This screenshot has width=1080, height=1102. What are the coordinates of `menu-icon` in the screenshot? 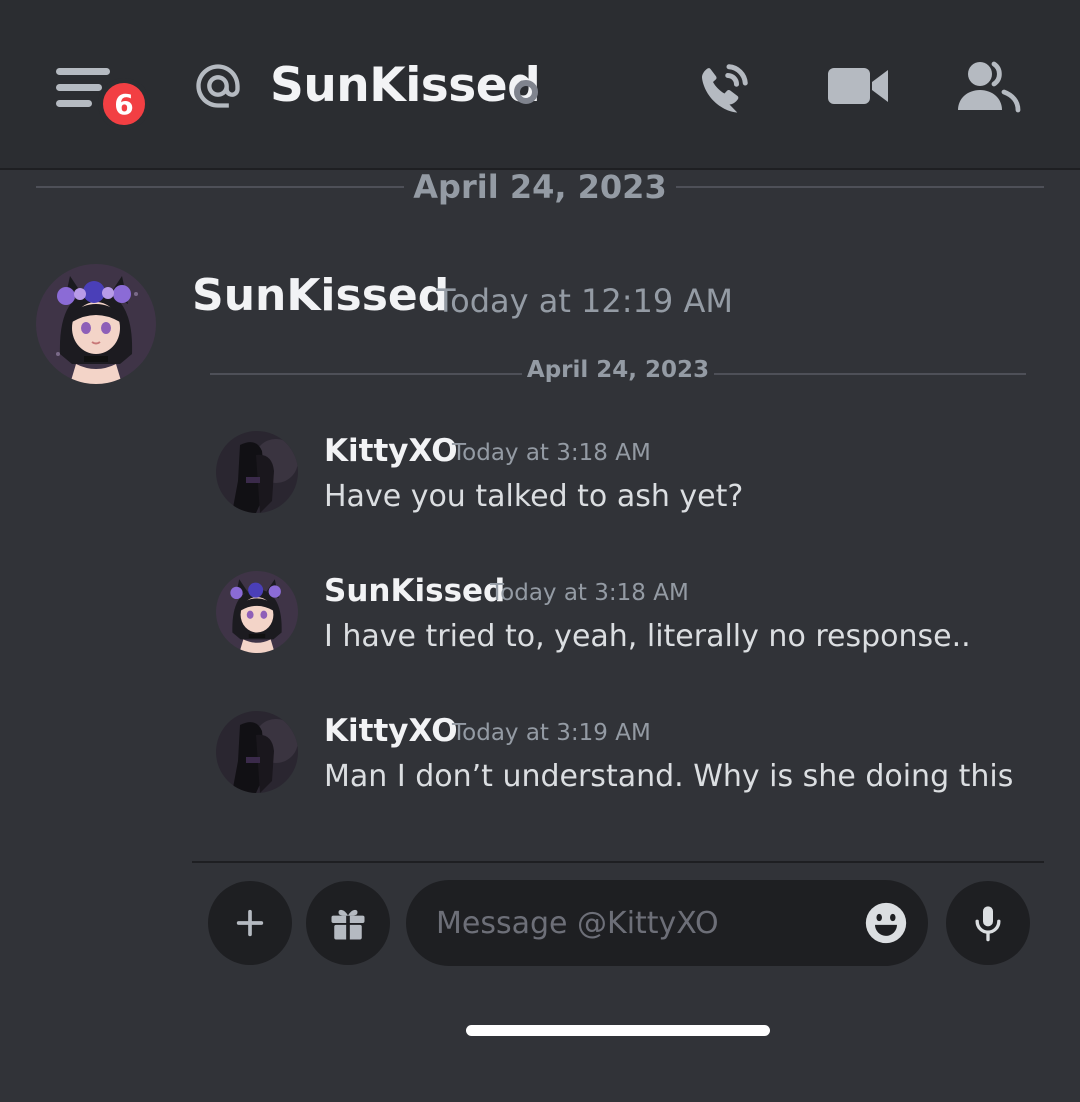 It's located at (83, 71).